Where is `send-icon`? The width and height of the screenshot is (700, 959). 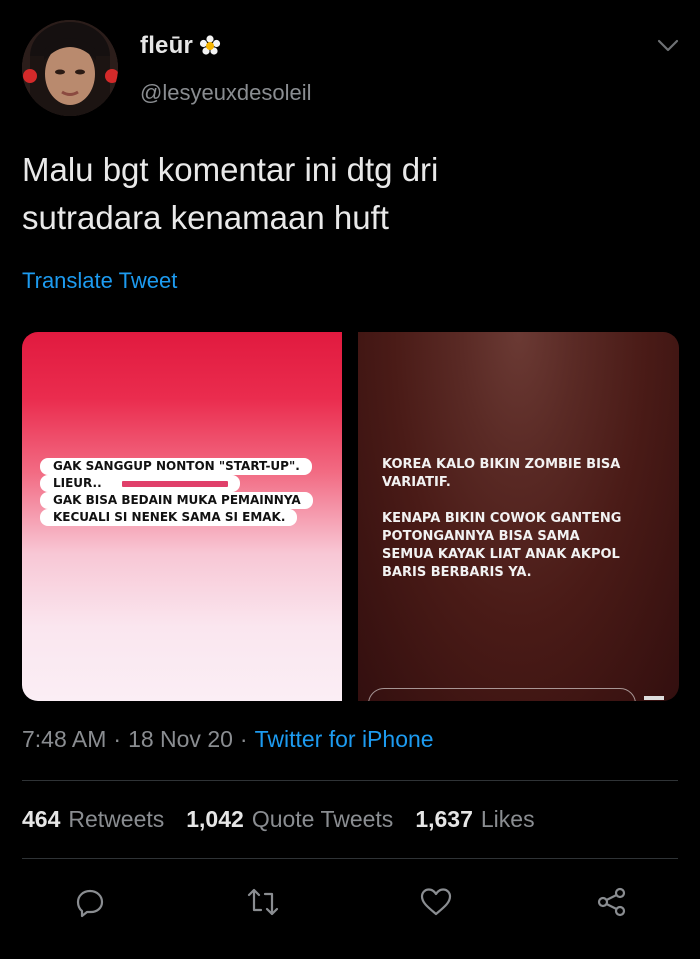 send-icon is located at coordinates (654, 698).